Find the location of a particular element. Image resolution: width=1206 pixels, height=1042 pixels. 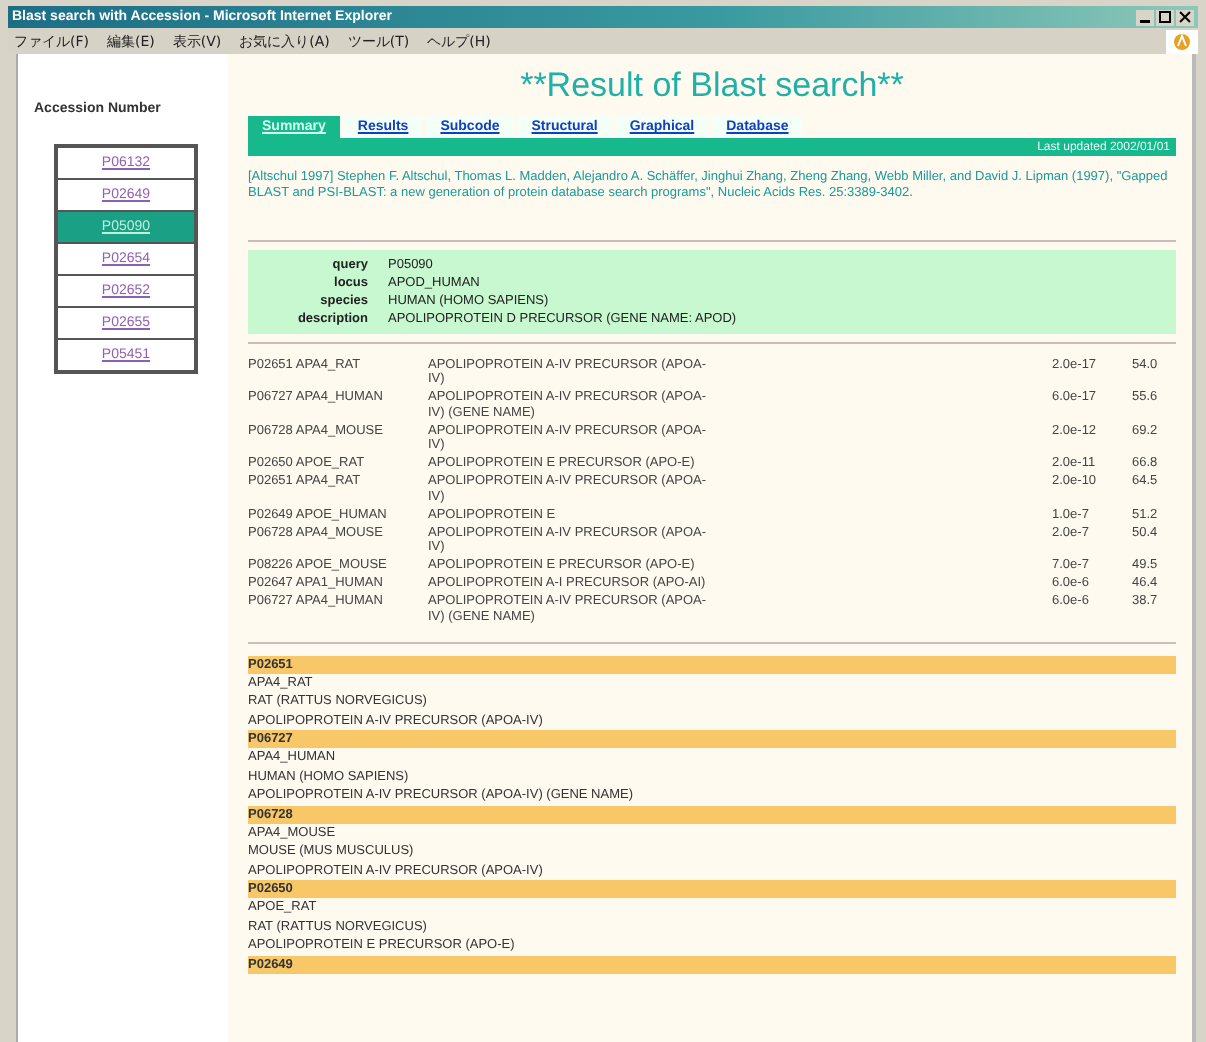

page-title: **Result of Blast search** is located at coordinates (712, 86).